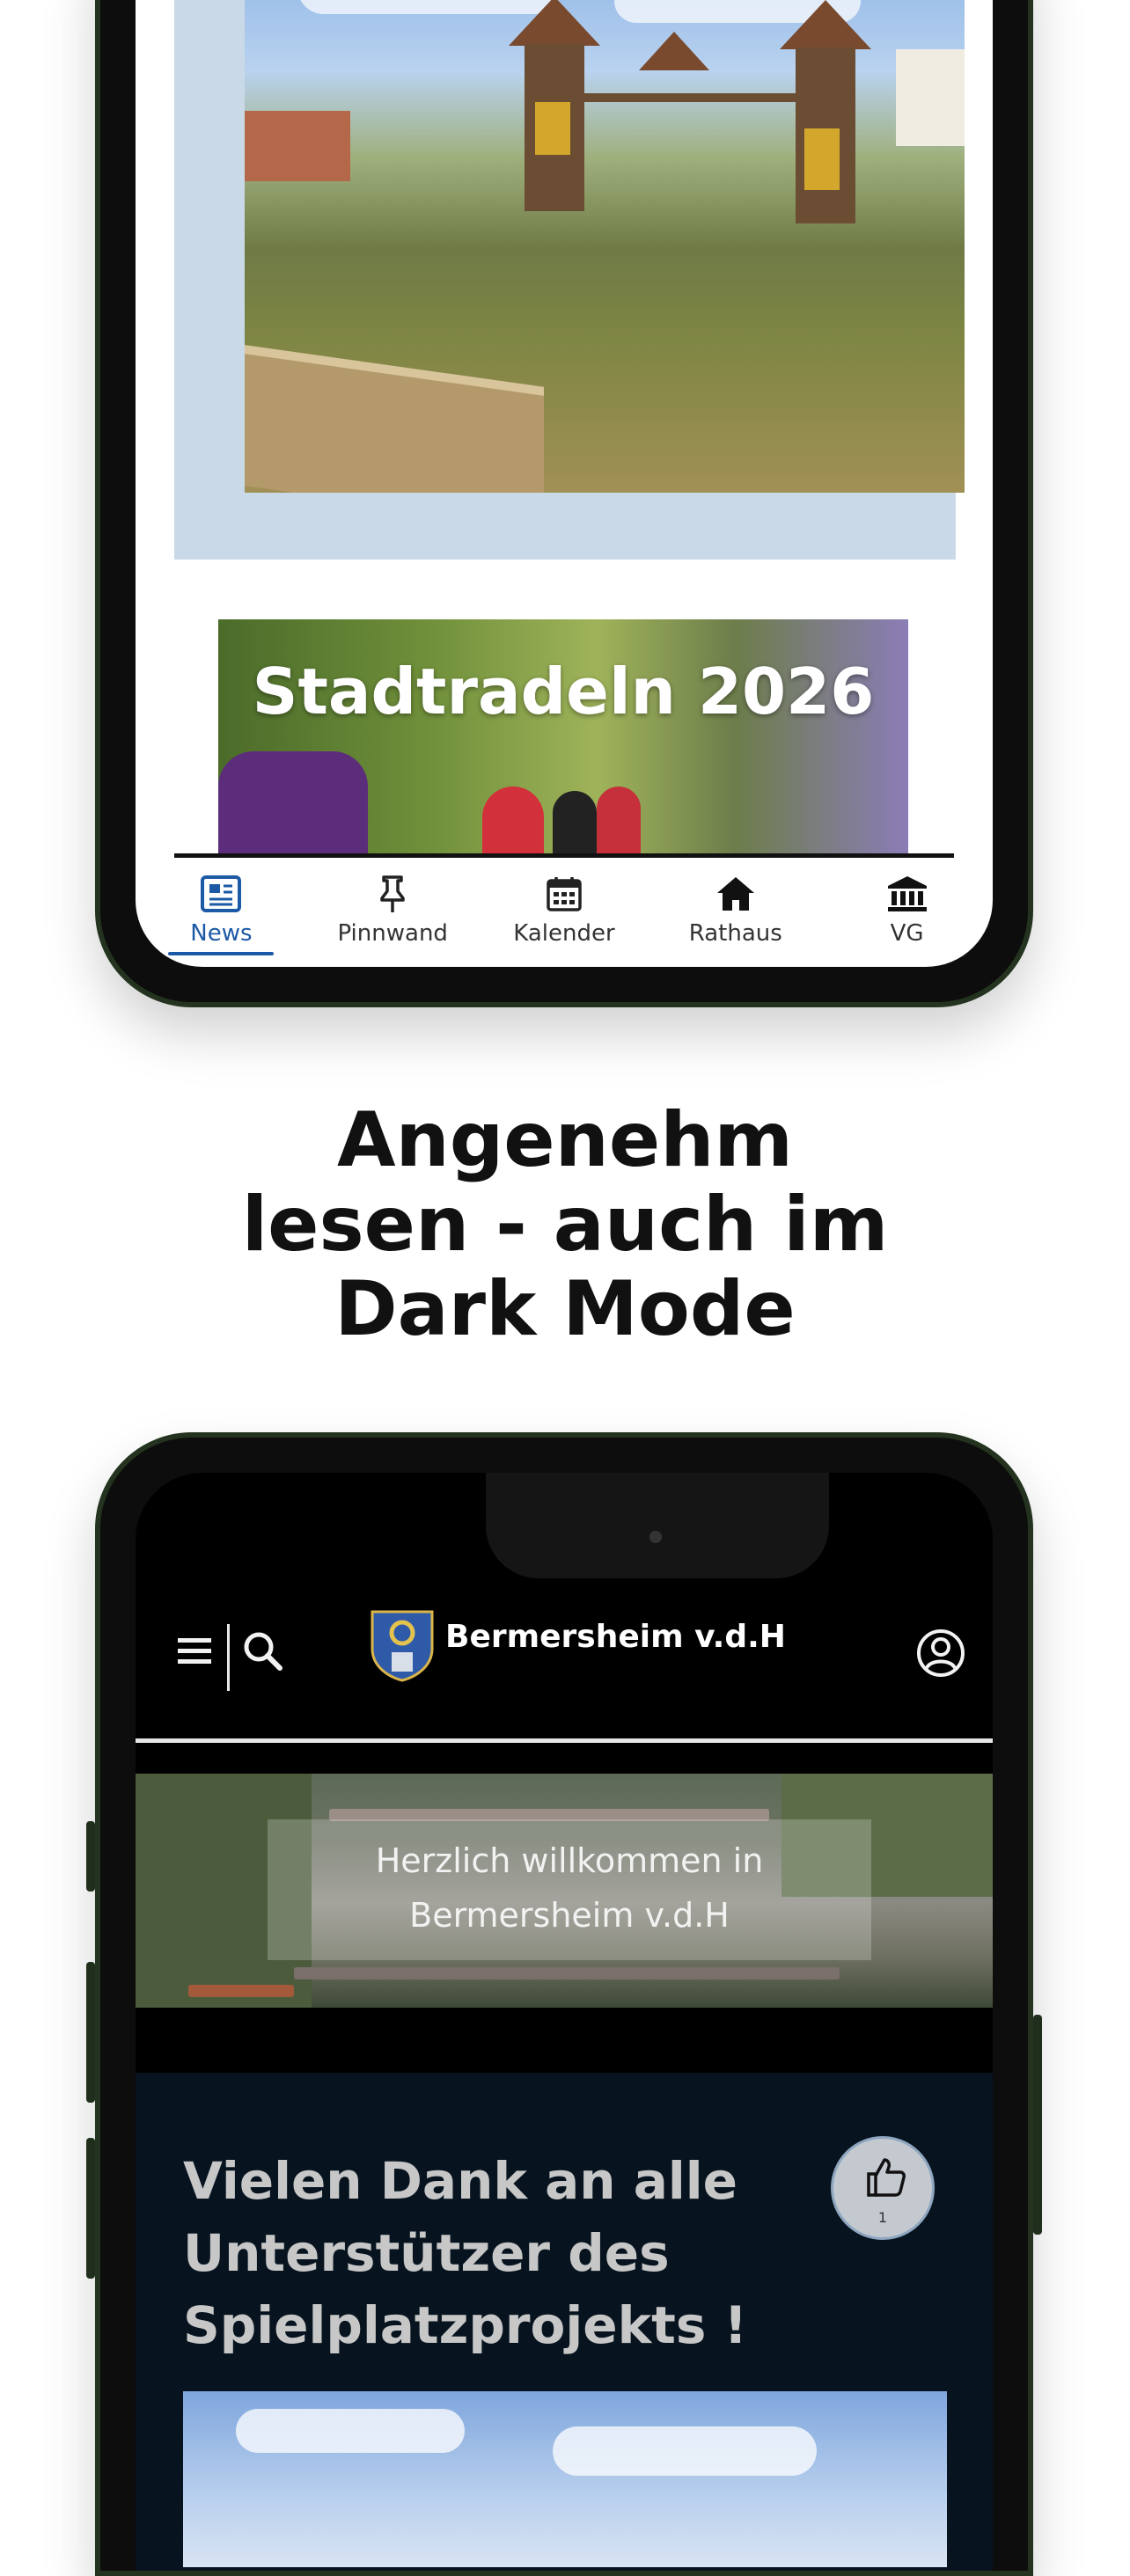 Image resolution: width=1130 pixels, height=2576 pixels. I want to click on playground-photo, so click(605, 246).